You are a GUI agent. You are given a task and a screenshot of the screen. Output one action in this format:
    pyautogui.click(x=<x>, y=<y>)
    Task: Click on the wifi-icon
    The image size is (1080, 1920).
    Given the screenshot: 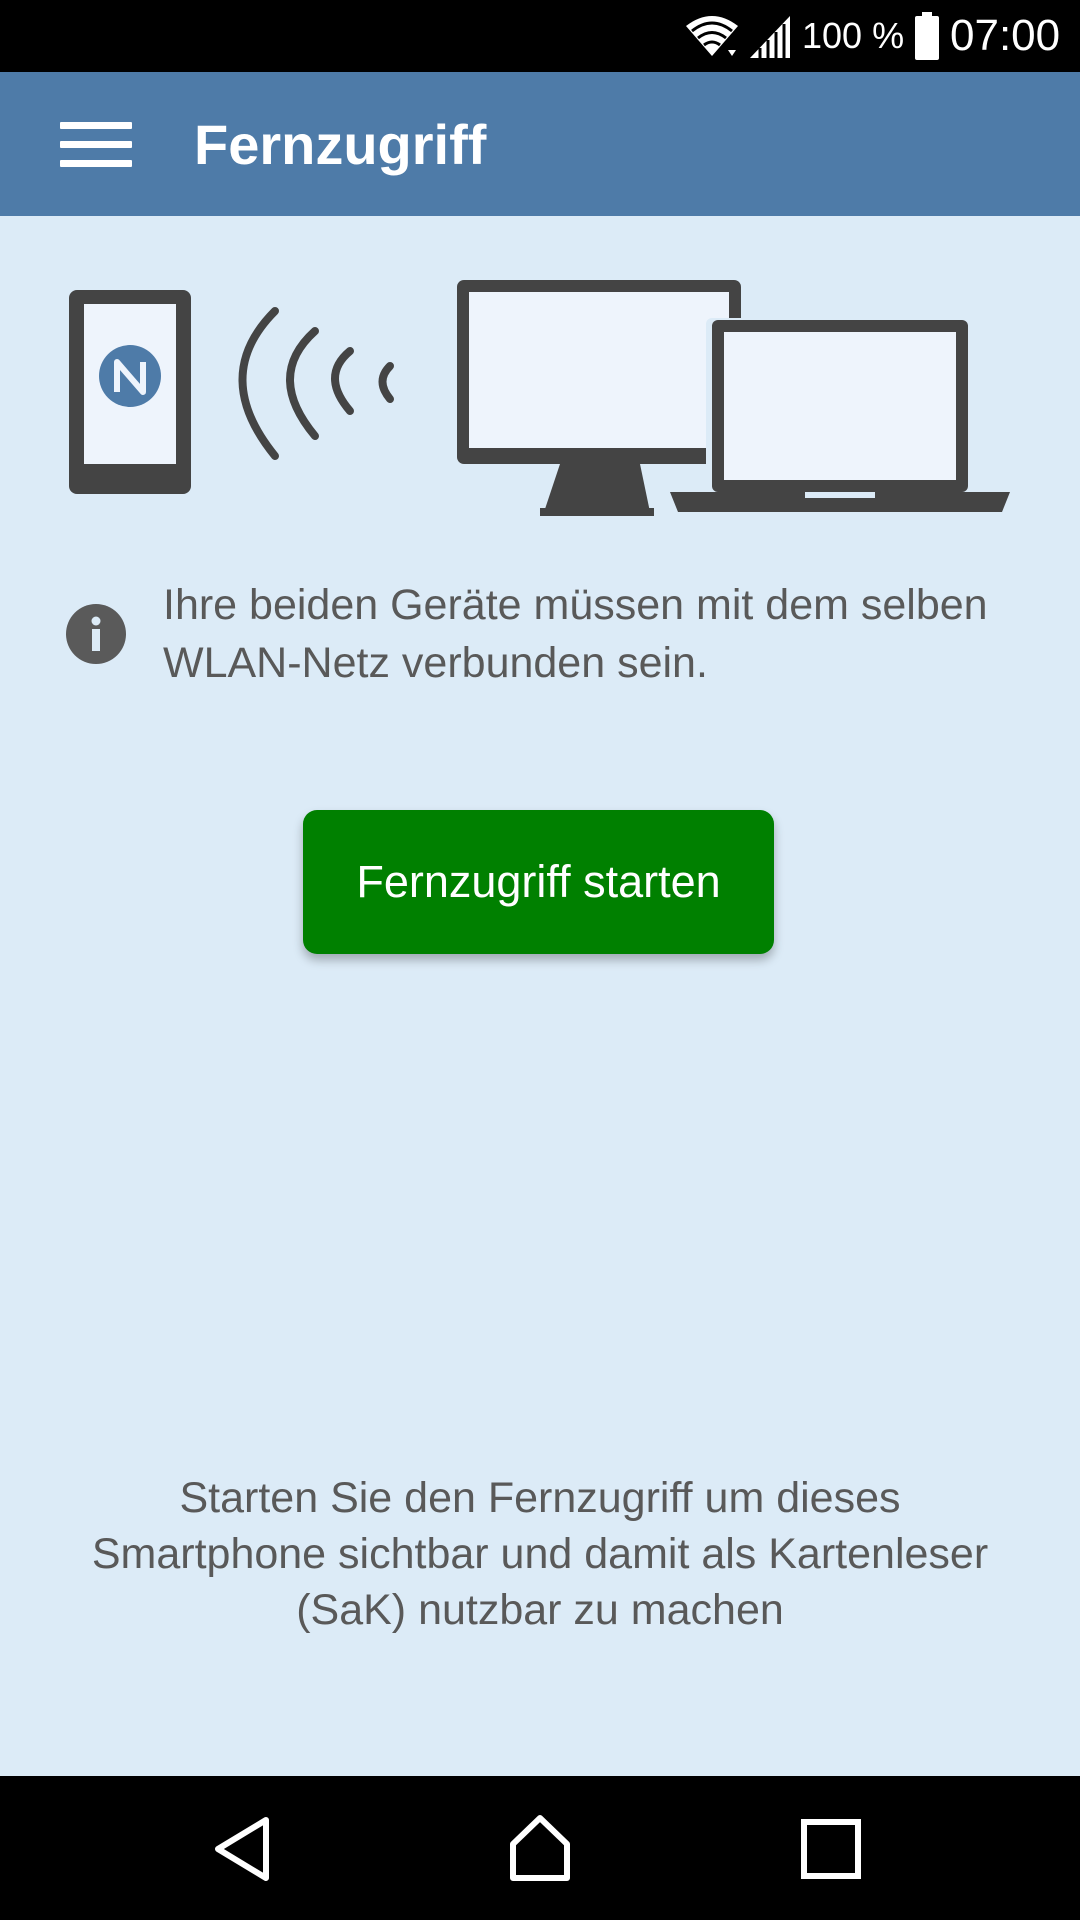 What is the action you would take?
    pyautogui.click(x=712, y=36)
    